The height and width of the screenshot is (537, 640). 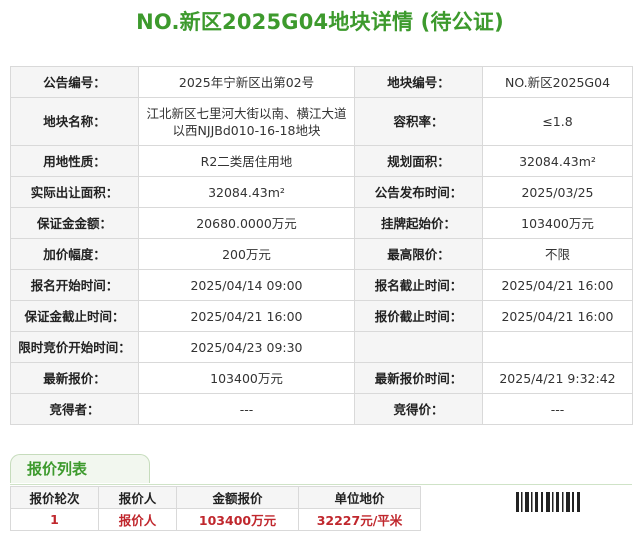 What do you see at coordinates (557, 161) in the screenshot?
I see `planned-area-value: 32084.43m²` at bounding box center [557, 161].